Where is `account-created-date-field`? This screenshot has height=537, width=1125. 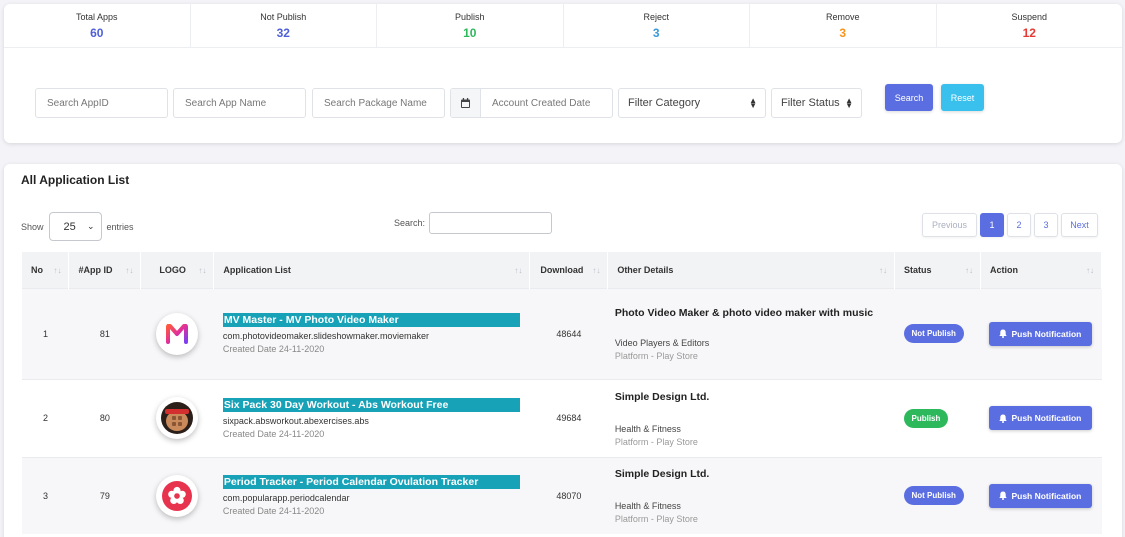 account-created-date-field is located at coordinates (531, 103).